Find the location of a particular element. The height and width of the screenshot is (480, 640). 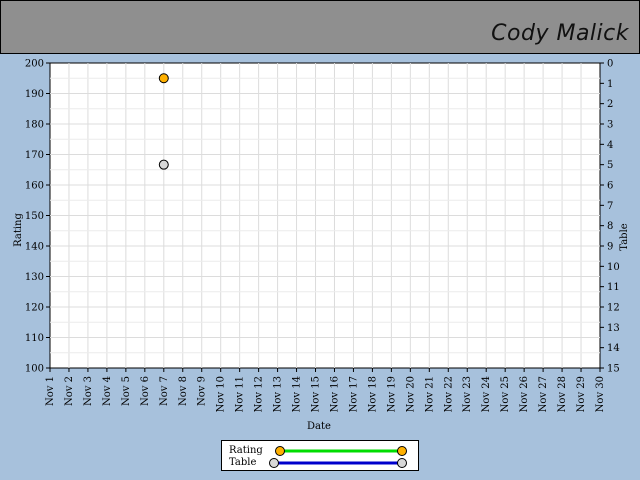

x-tick-label: Nov 10 is located at coordinates (221, 394).